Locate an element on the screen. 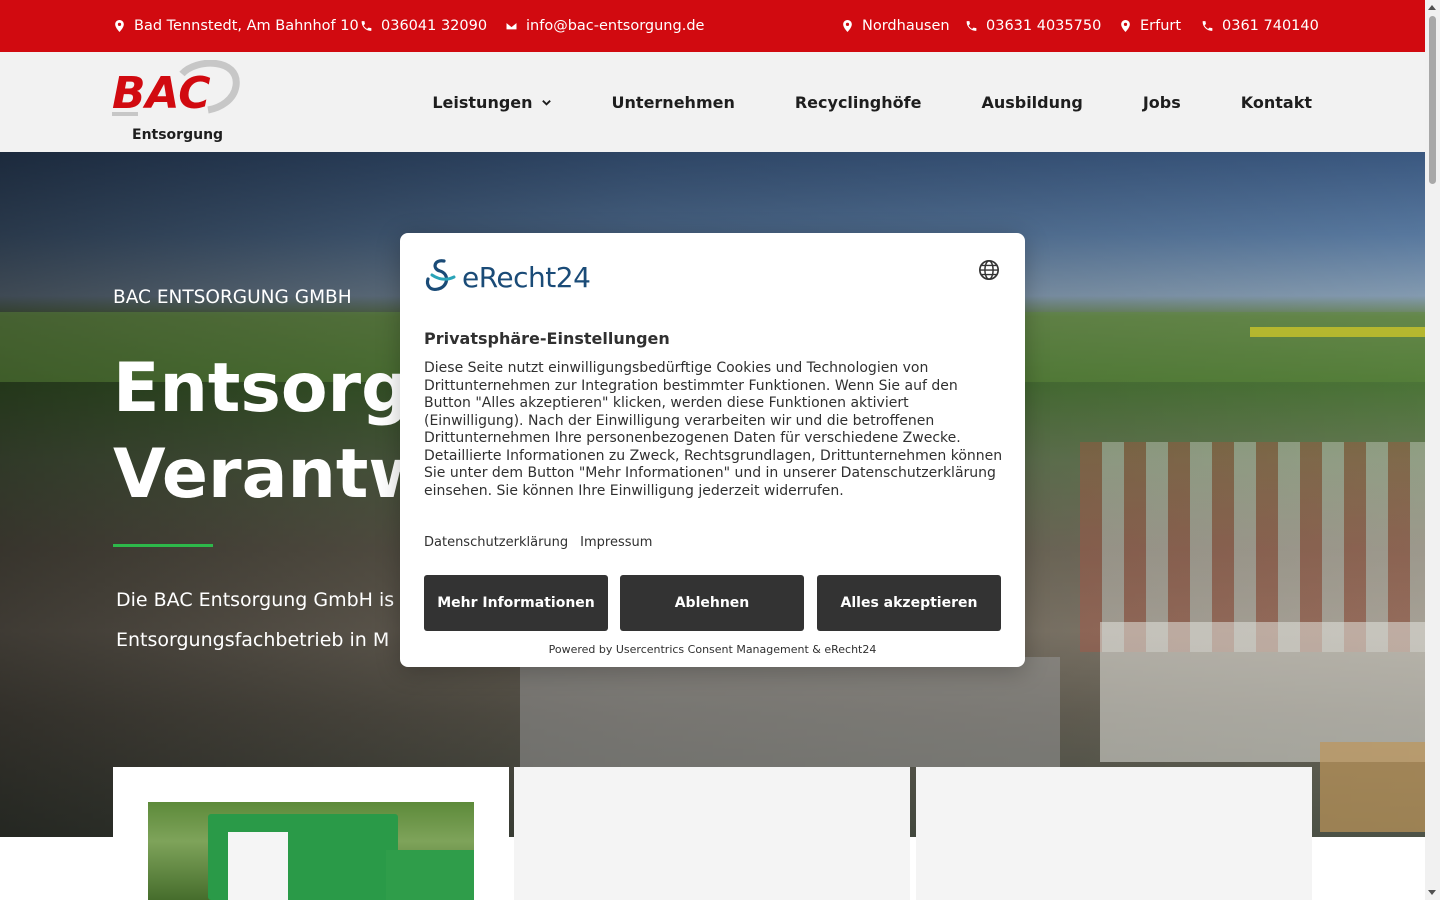 This screenshot has width=1440, height=900. erecht24-logo: eRecht24 is located at coordinates (507, 277).